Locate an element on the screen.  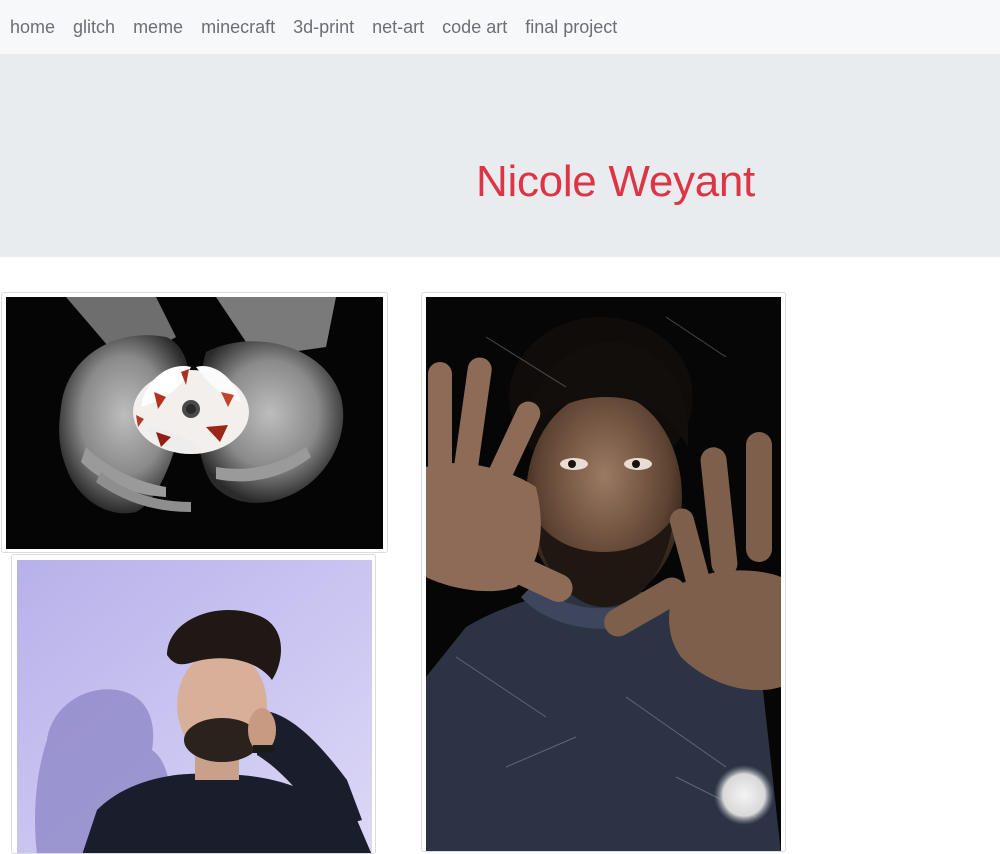
hands-holding-flower-photo is located at coordinates (194, 423).